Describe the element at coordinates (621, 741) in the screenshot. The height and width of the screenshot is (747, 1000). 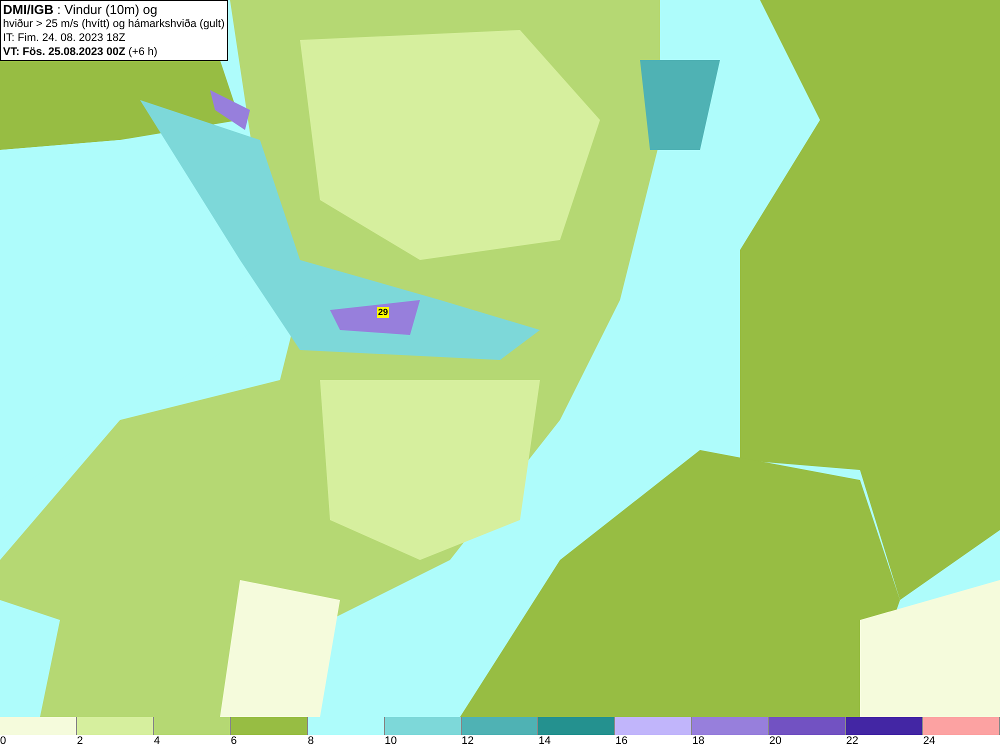
I see `legend-label: 16` at that location.